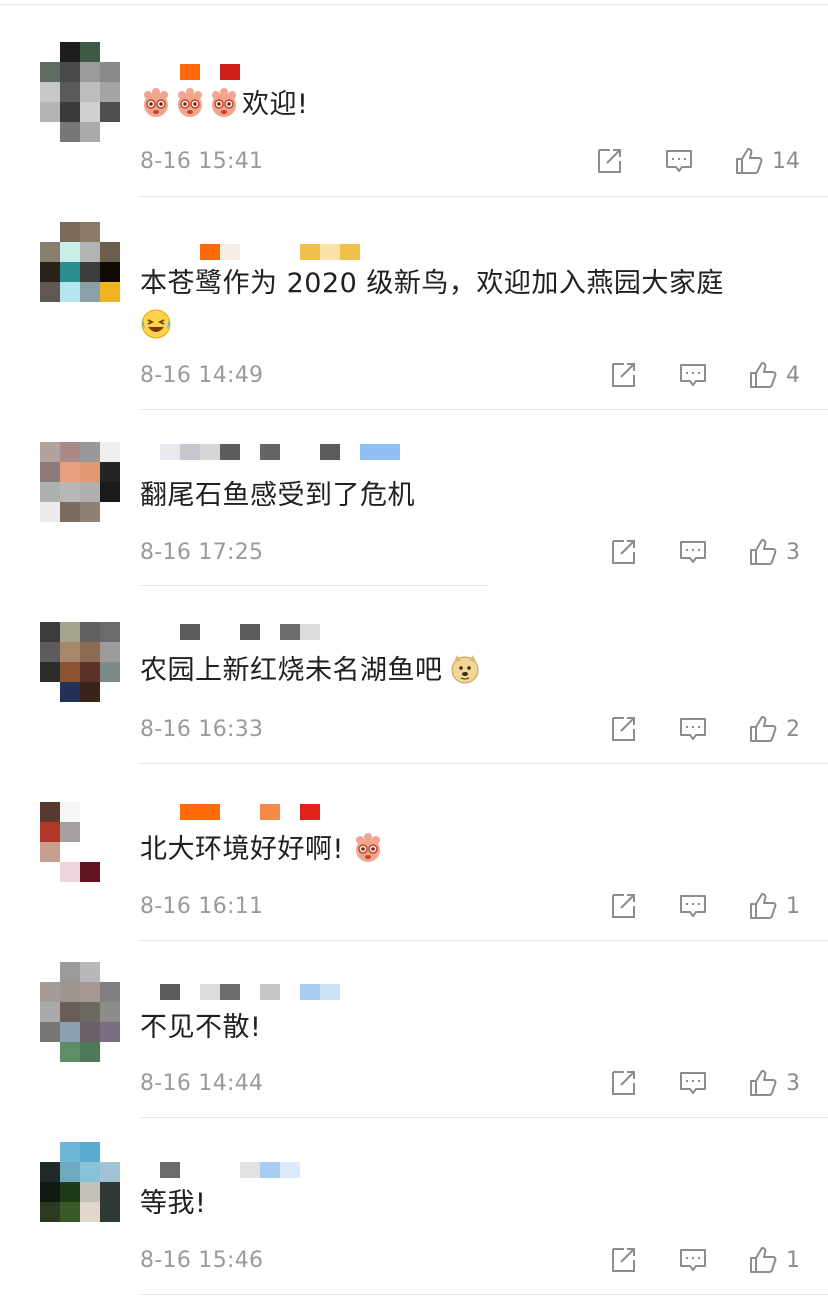  Describe the element at coordinates (202, 906) in the screenshot. I see `comment-timestamp: 8-16 16:11` at that location.